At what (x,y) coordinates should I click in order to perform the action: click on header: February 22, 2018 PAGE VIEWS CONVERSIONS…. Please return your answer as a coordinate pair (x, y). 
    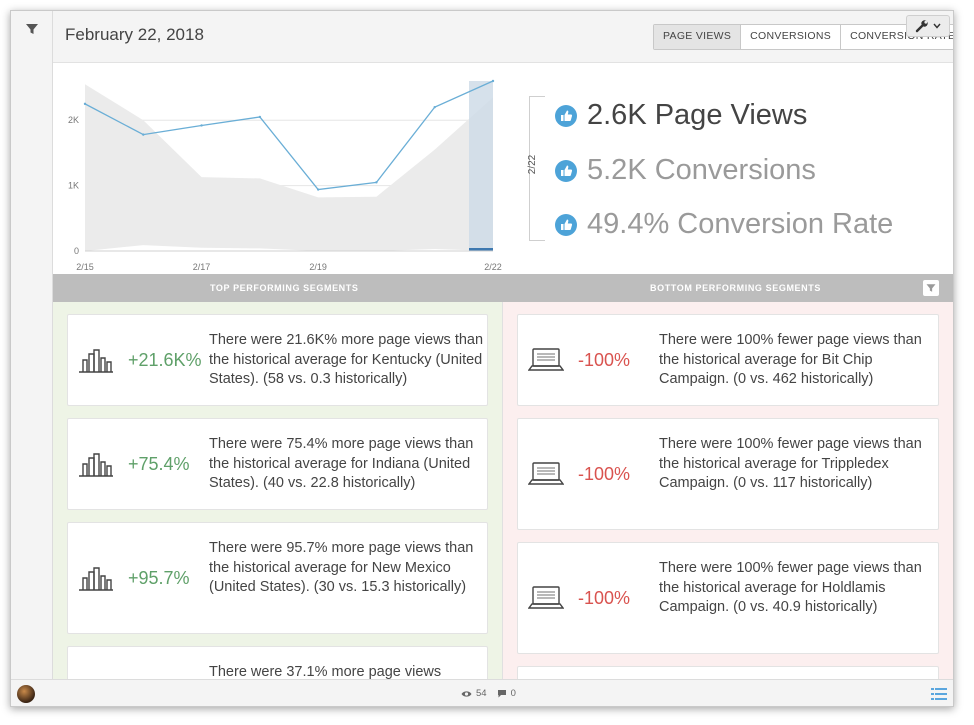
    Looking at the image, I should click on (503, 37).